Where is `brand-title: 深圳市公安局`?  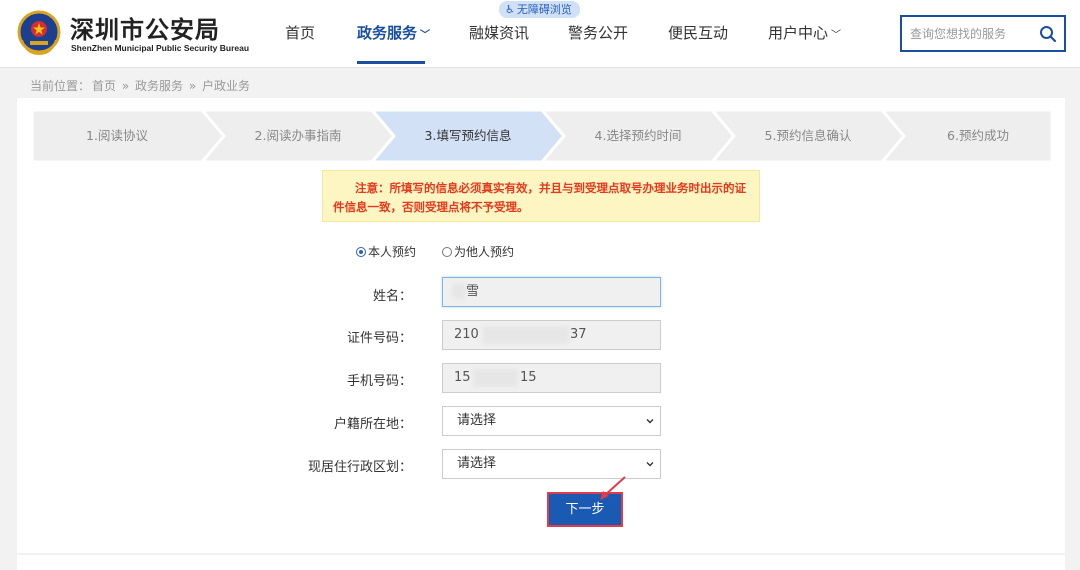
brand-title: 深圳市公安局 is located at coordinates (145, 30).